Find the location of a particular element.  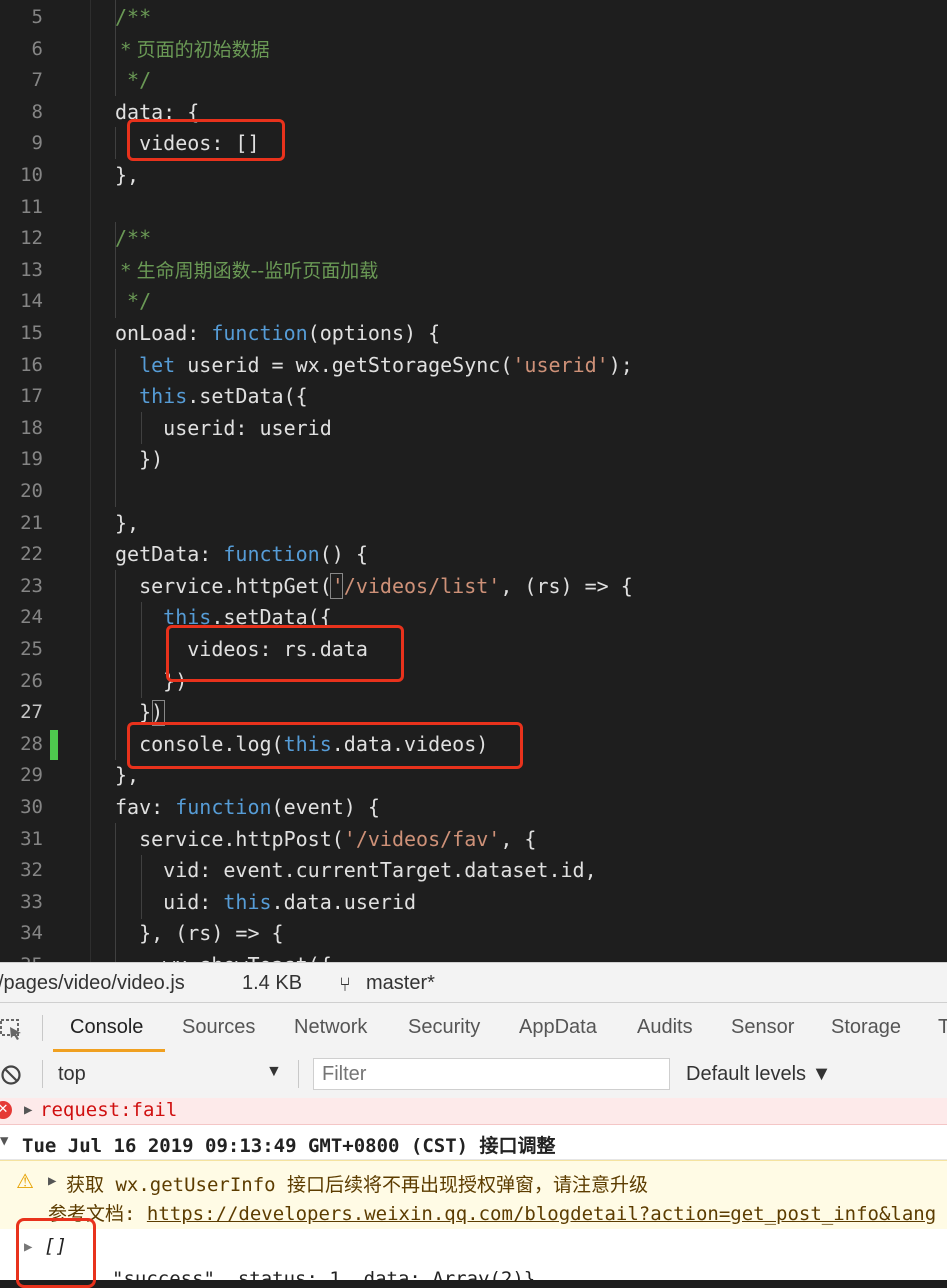

code-token: (options) { is located at coordinates (374, 333).